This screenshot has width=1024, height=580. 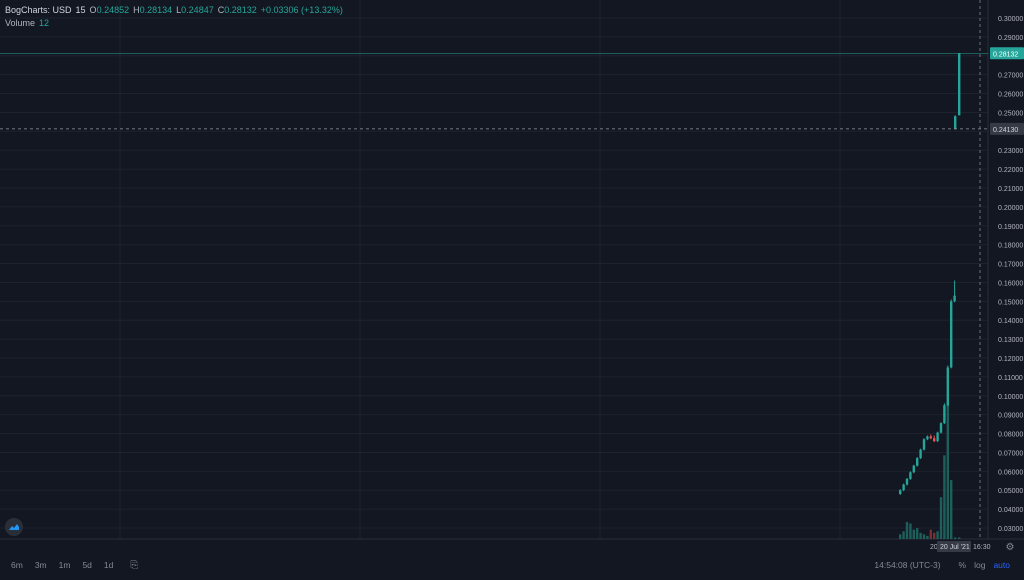 What do you see at coordinates (1010, 283) in the screenshot?
I see `price-tick-label: 0.16000` at bounding box center [1010, 283].